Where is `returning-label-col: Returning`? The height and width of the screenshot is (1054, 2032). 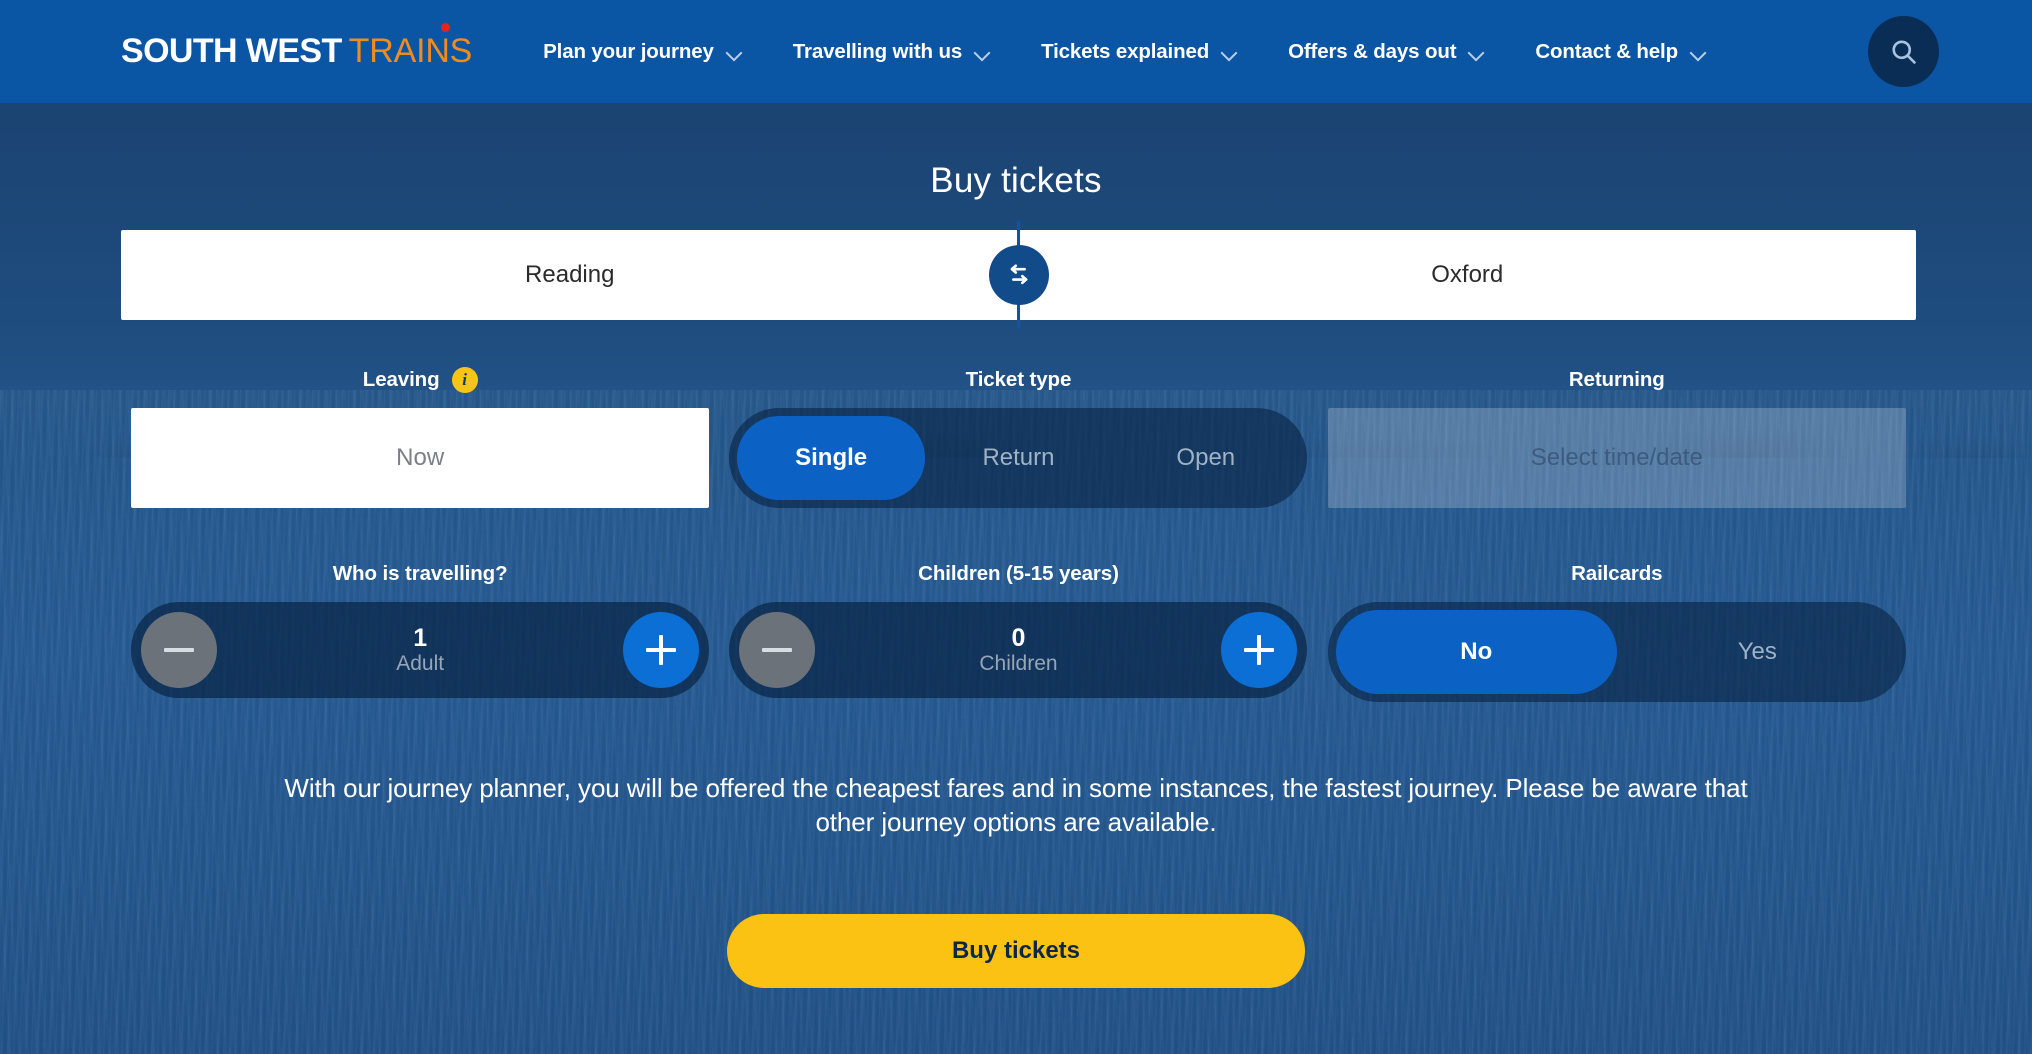 returning-label-col: Returning is located at coordinates (1617, 380).